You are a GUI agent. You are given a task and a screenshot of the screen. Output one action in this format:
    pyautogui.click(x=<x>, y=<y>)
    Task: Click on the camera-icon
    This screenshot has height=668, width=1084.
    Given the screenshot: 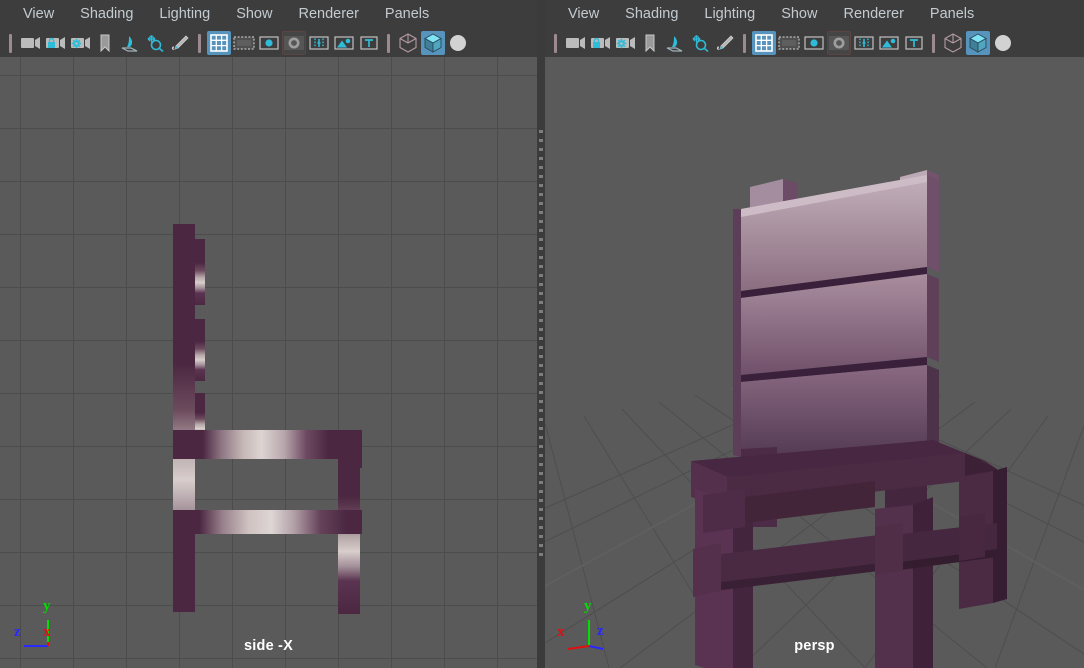 What is the action you would take?
    pyautogui.click(x=30, y=43)
    